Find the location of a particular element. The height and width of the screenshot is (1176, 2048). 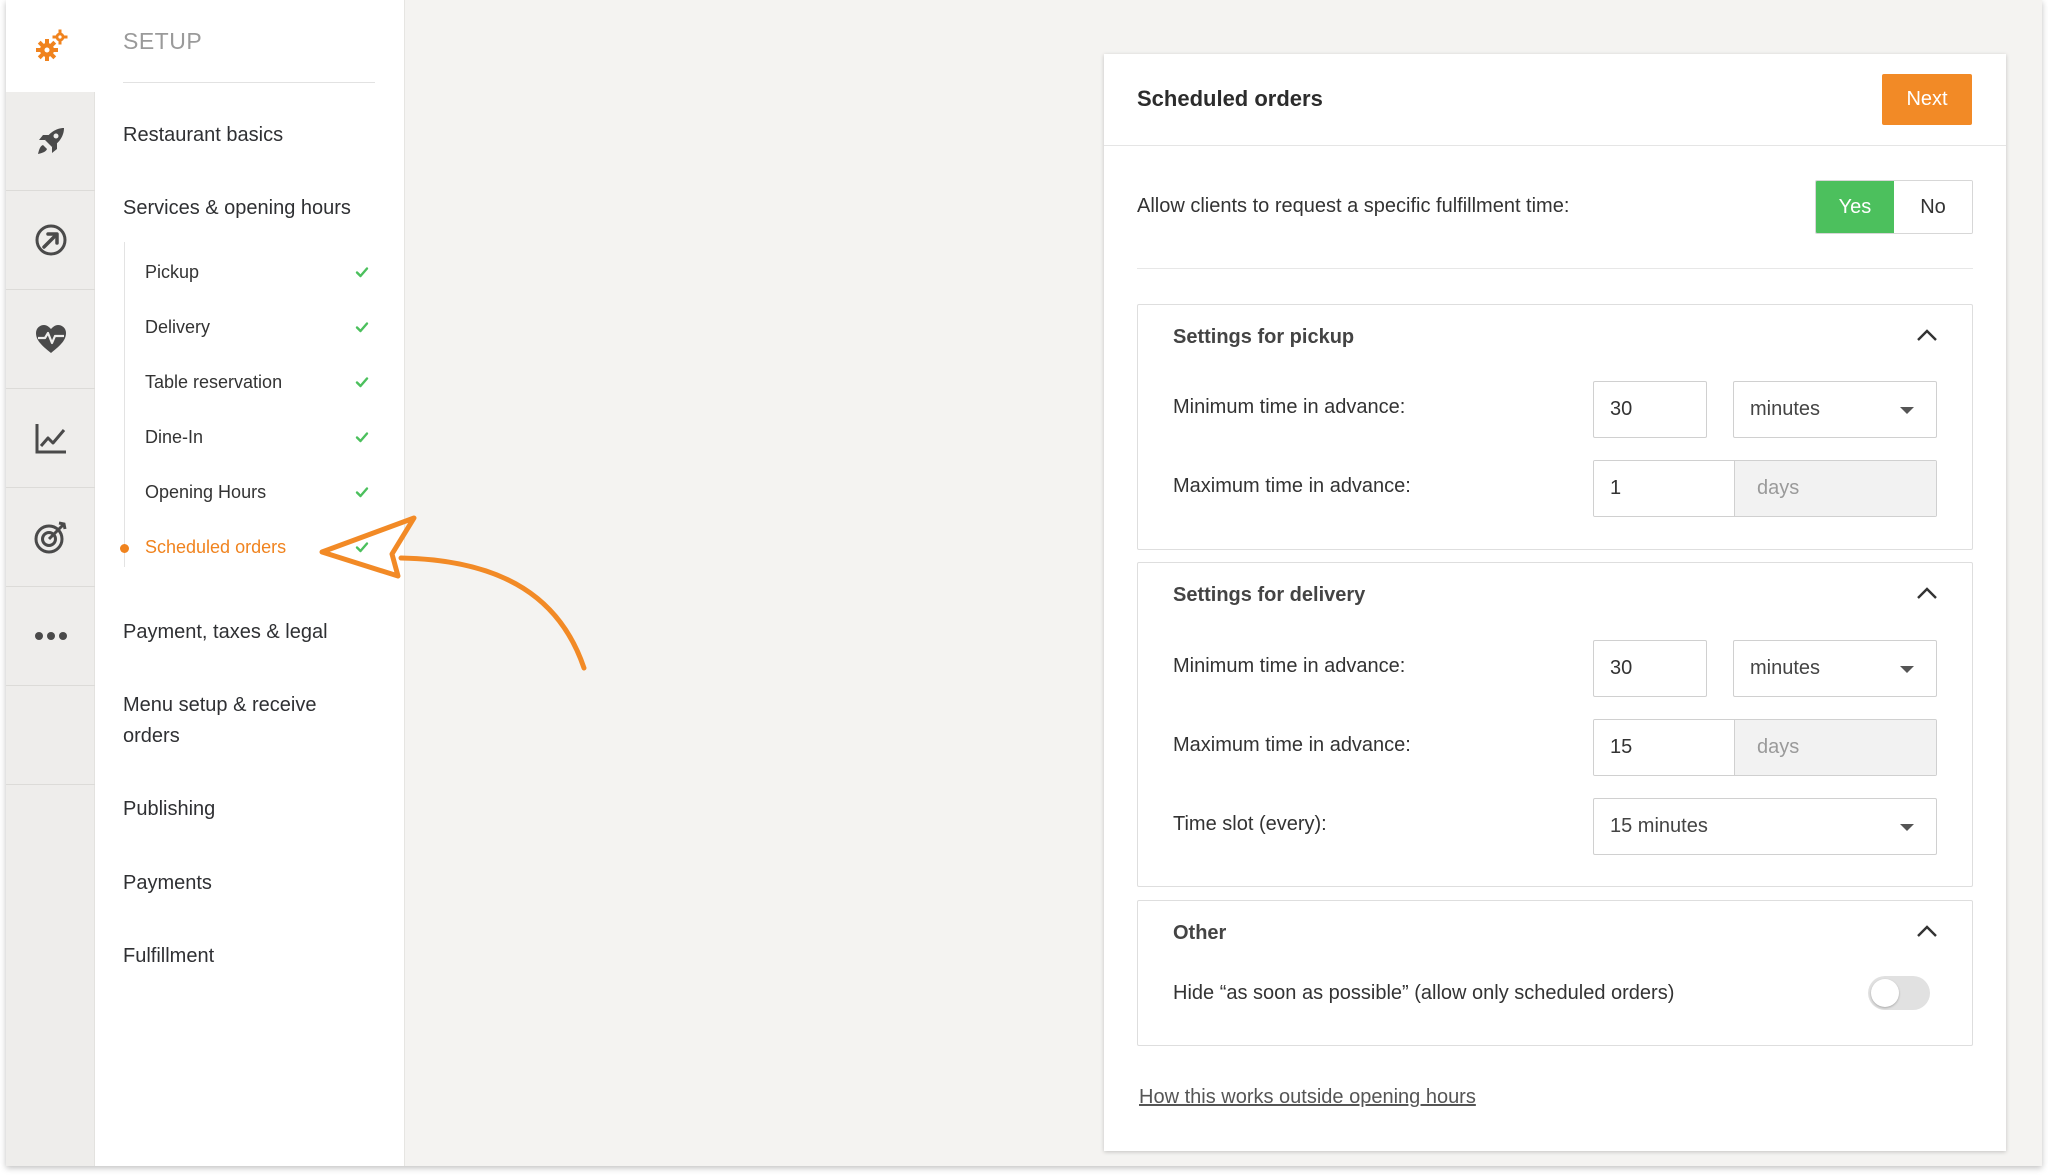

delivery-min-label: Minimum time in advance: is located at coordinates (1289, 666).